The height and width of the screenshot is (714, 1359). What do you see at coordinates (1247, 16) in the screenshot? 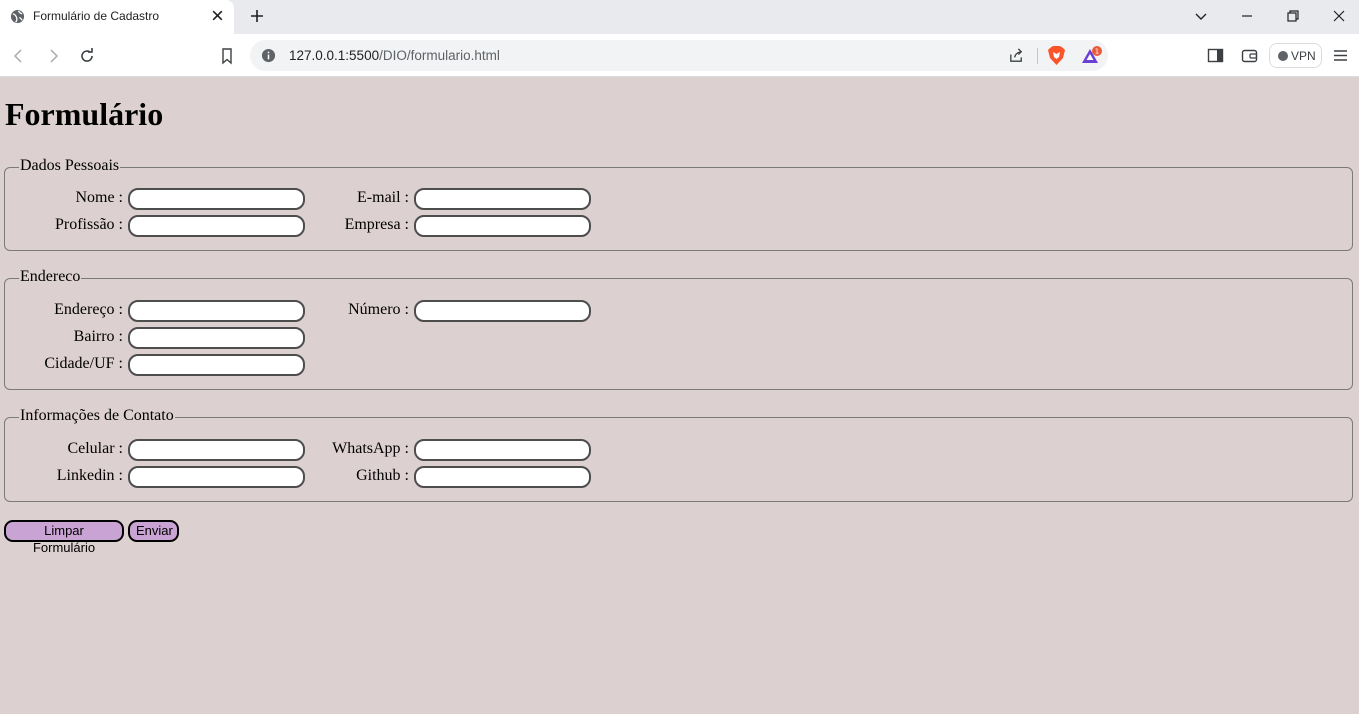
I see `minimize-icon` at bounding box center [1247, 16].